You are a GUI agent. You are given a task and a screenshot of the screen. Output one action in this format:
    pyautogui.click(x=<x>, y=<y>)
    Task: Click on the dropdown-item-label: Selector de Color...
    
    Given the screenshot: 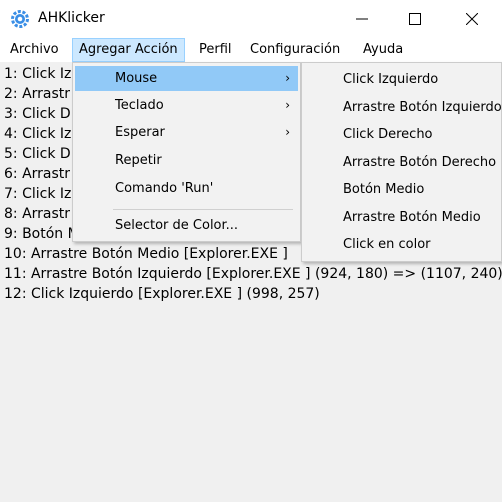 What is the action you would take?
    pyautogui.click(x=177, y=225)
    